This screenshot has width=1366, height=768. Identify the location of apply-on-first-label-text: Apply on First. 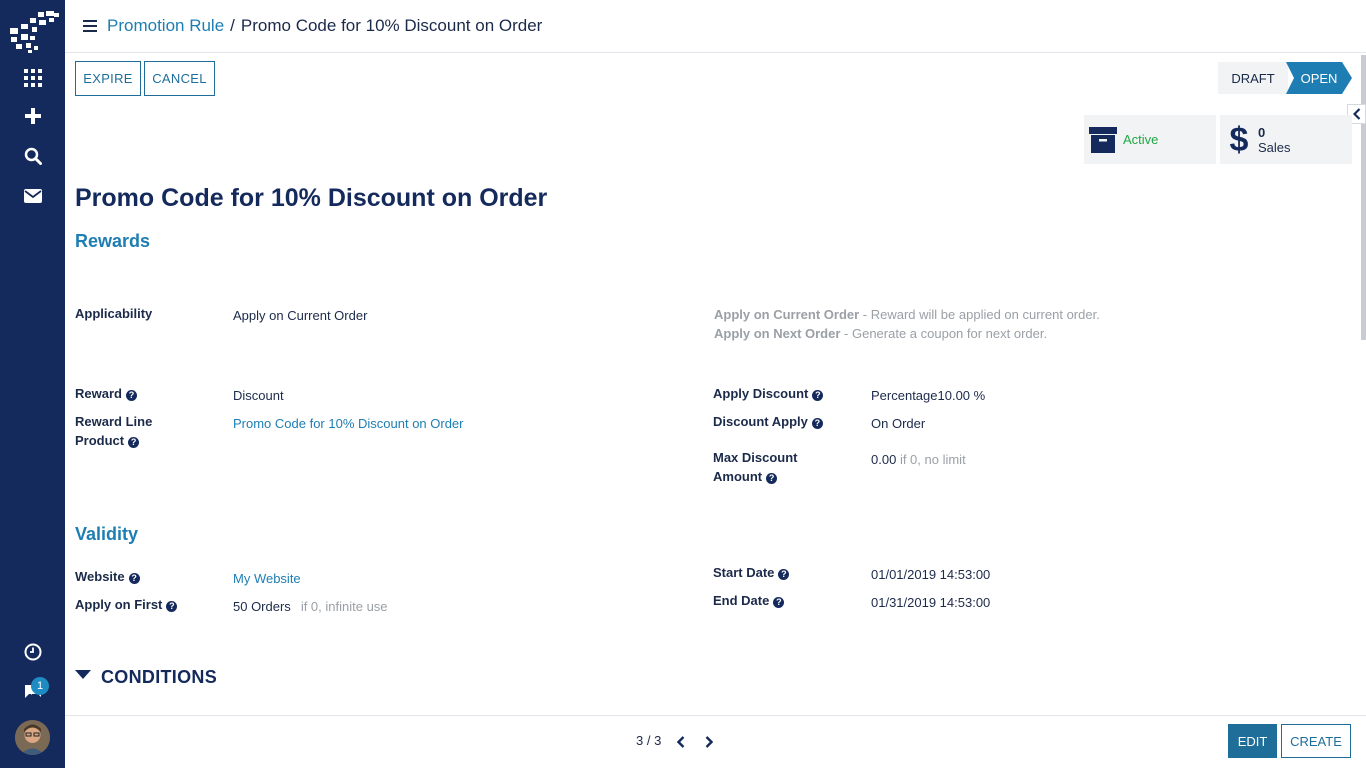
(119, 604).